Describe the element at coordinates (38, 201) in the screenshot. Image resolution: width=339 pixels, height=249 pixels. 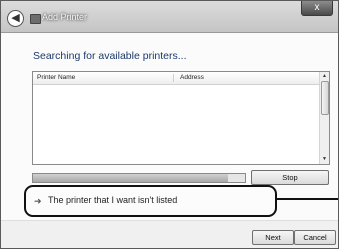
I see `arrow-link-icon: ➜` at that location.